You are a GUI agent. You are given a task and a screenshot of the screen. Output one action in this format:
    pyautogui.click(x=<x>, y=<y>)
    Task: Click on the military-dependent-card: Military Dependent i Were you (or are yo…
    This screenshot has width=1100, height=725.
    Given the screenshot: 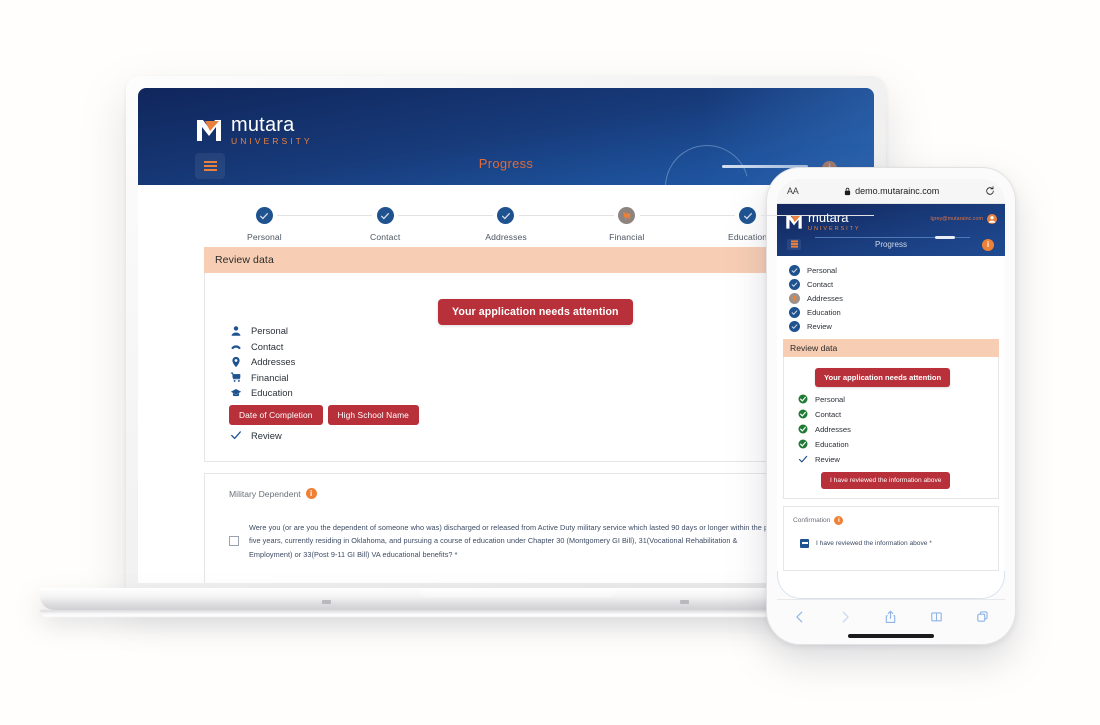 What is the action you would take?
    pyautogui.click(x=506, y=528)
    